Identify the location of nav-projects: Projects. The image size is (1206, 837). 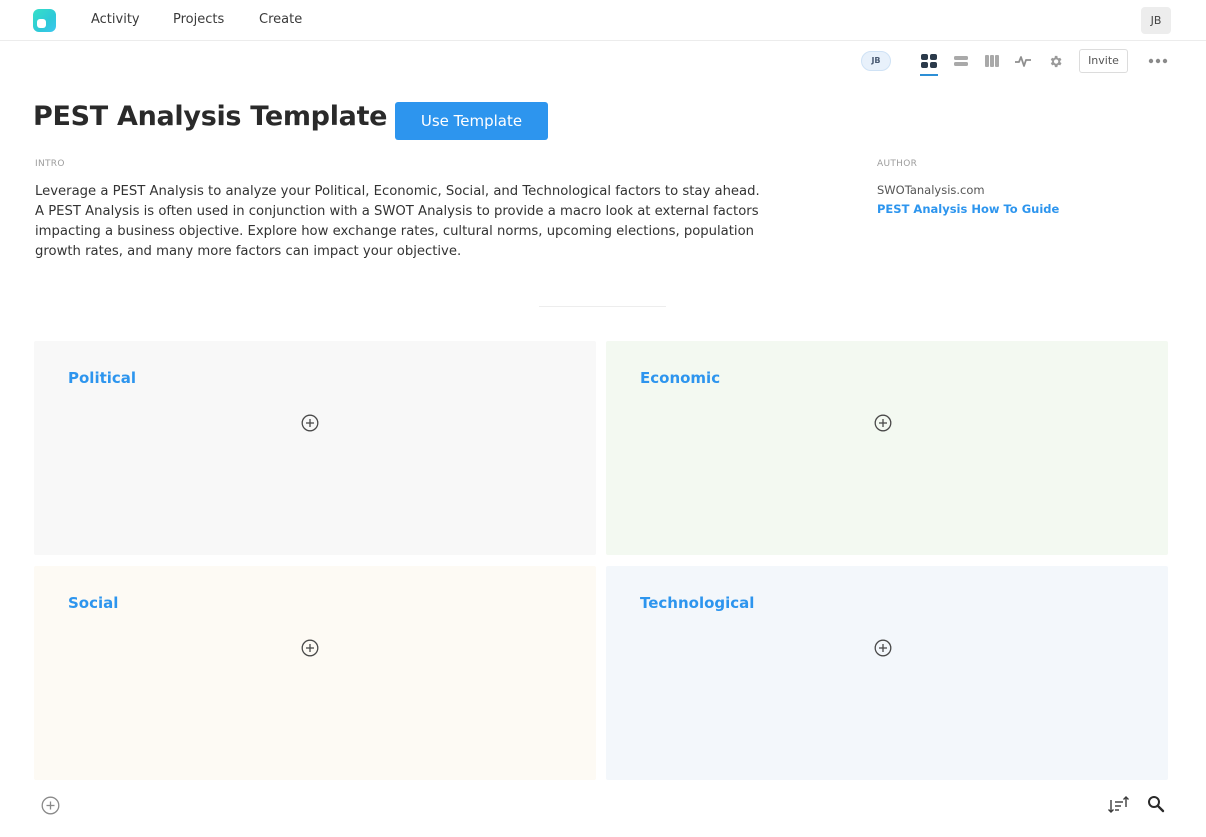
(198, 19).